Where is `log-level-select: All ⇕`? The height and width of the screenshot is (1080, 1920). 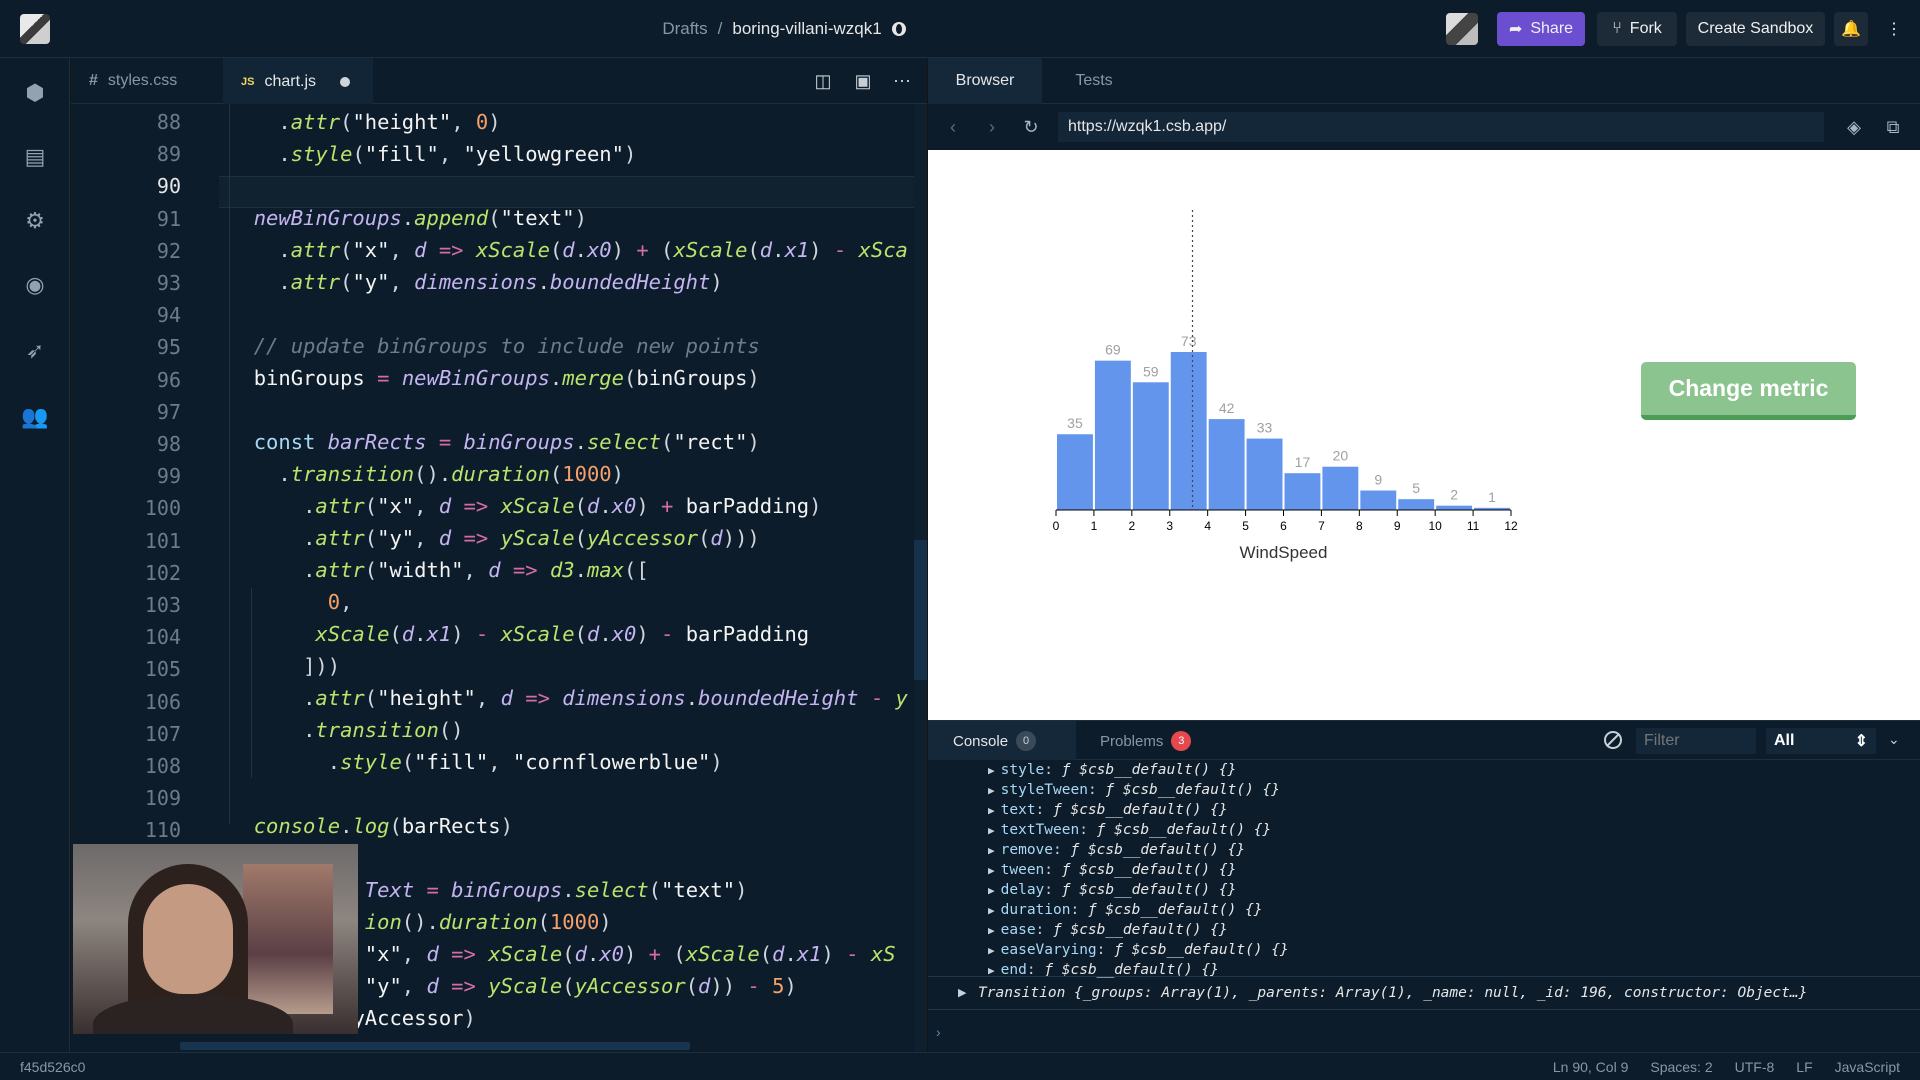
log-level-select: All ⇕ is located at coordinates (1821, 741).